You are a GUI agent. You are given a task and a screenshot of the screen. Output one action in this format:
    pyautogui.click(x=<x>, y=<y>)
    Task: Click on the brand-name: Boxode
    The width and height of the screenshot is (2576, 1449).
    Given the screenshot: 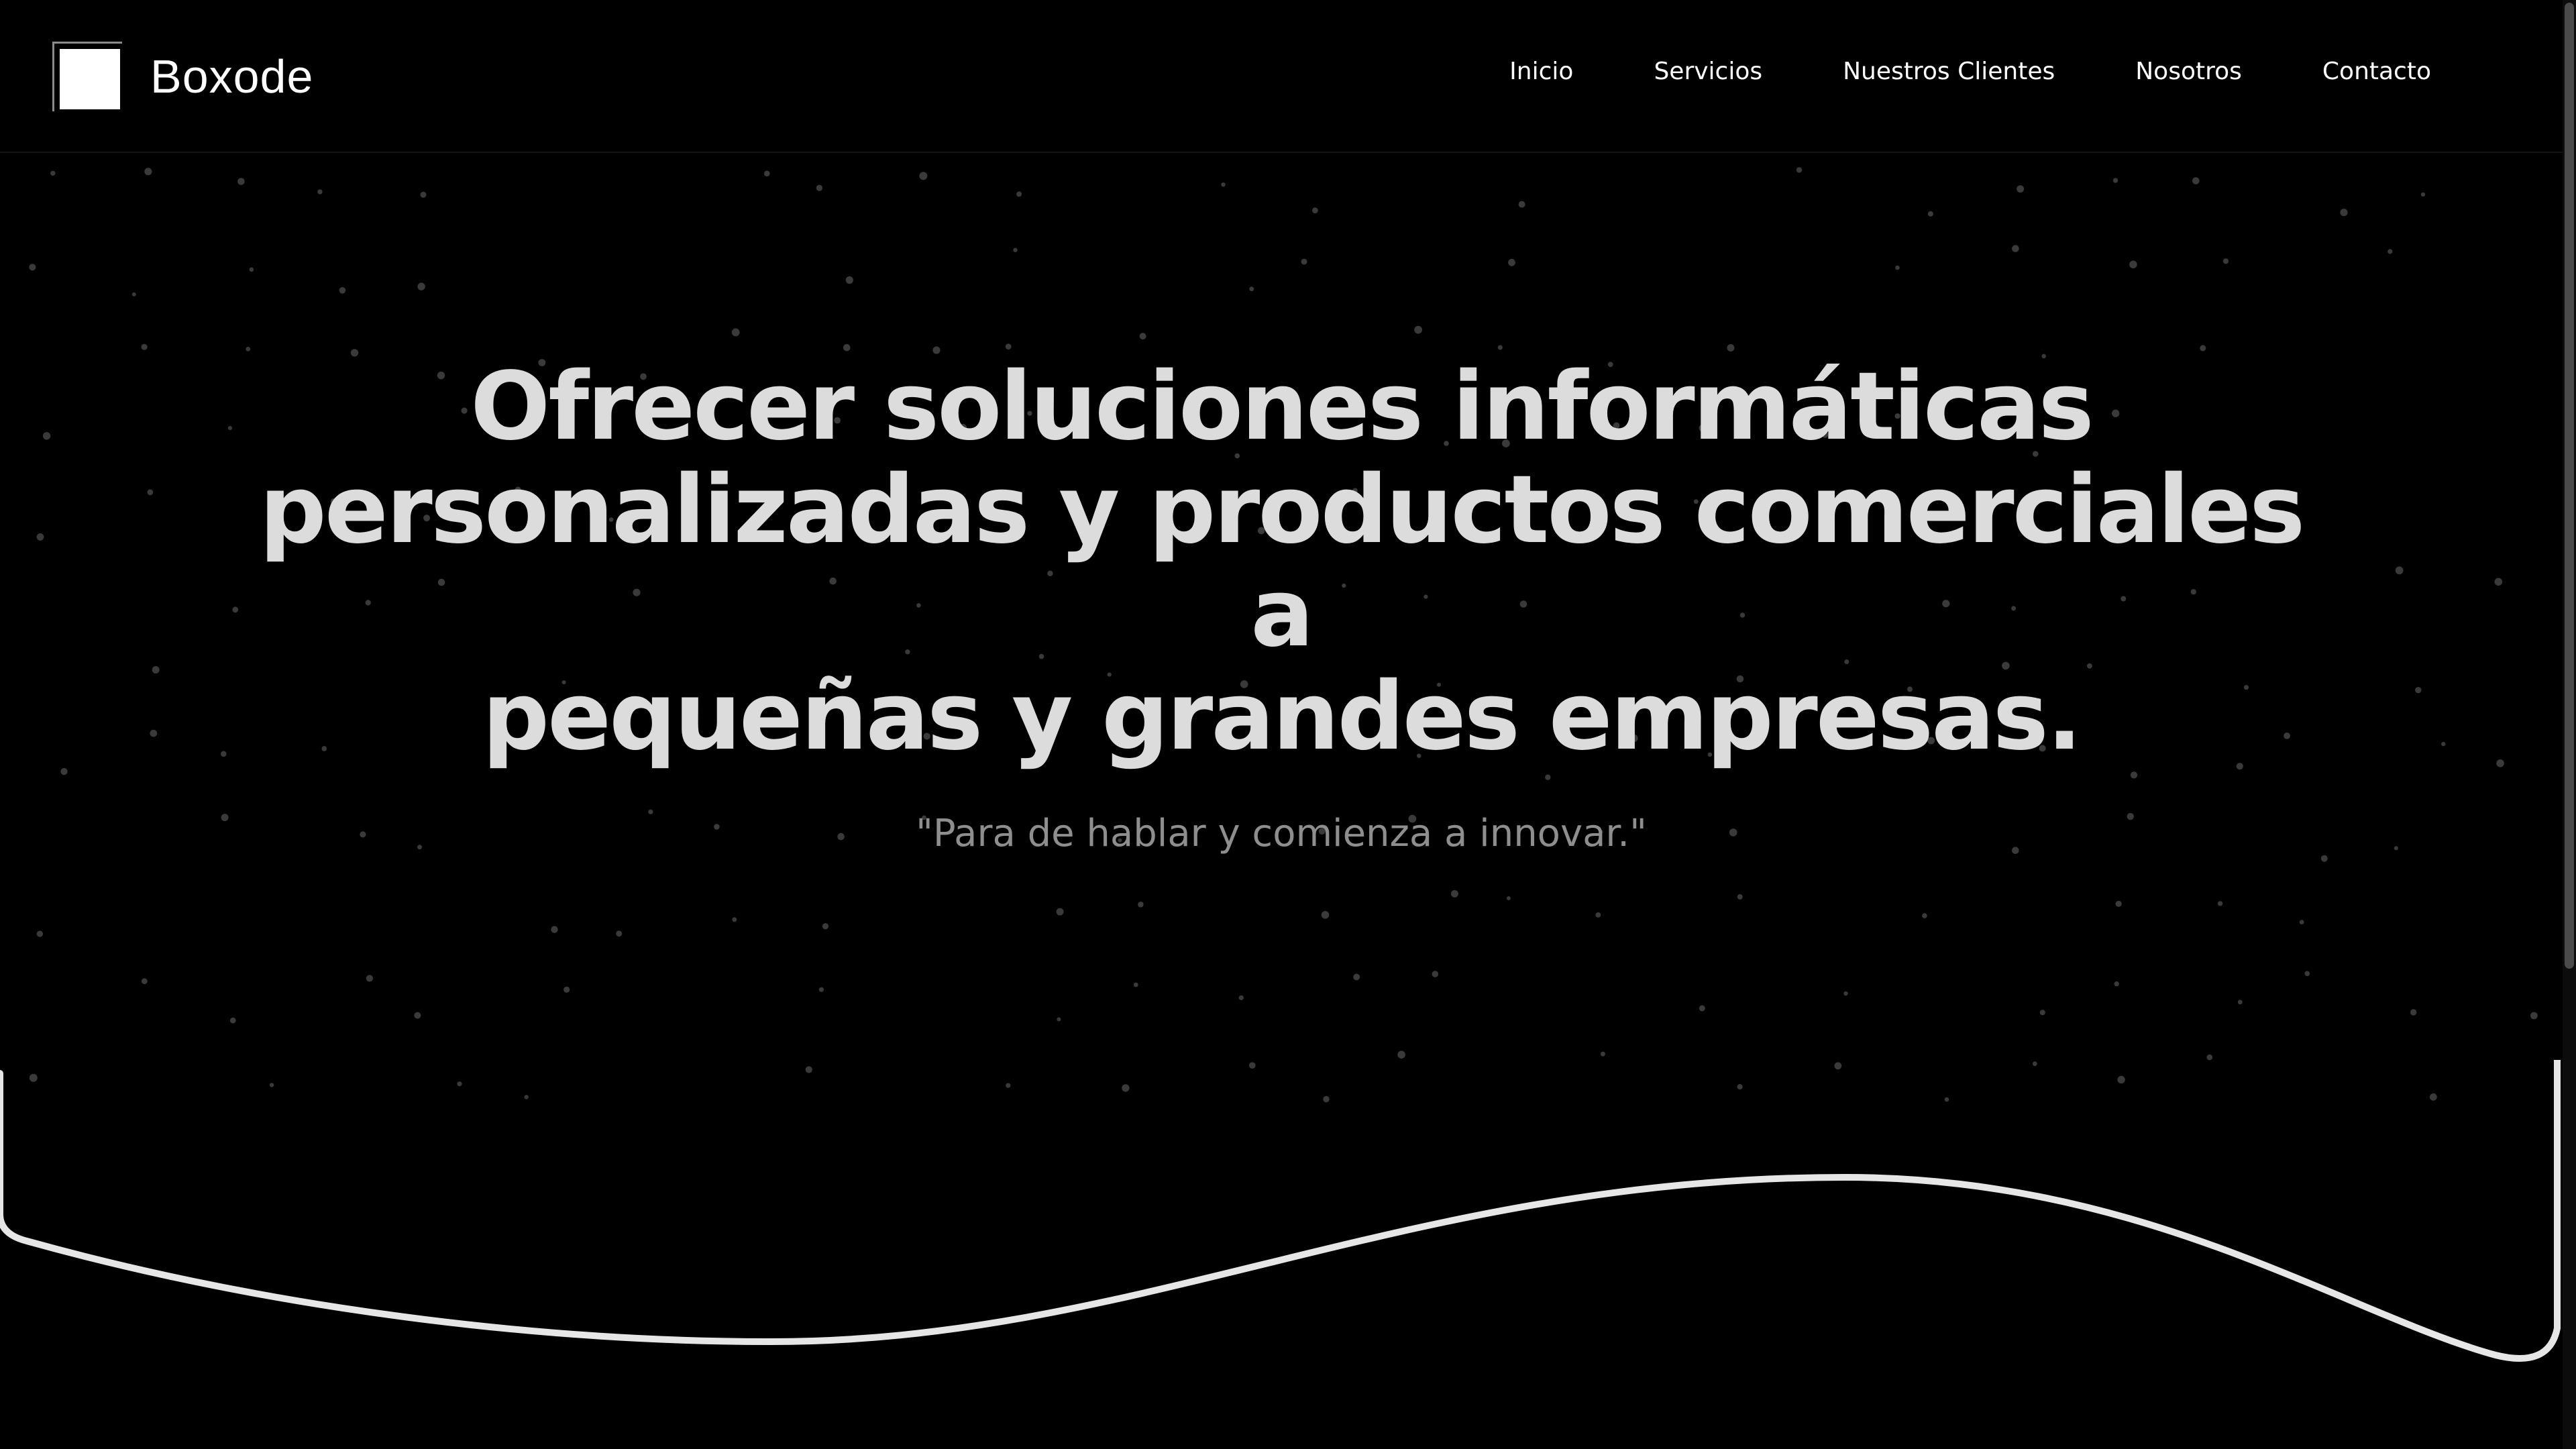 What is the action you would take?
    pyautogui.click(x=232, y=76)
    